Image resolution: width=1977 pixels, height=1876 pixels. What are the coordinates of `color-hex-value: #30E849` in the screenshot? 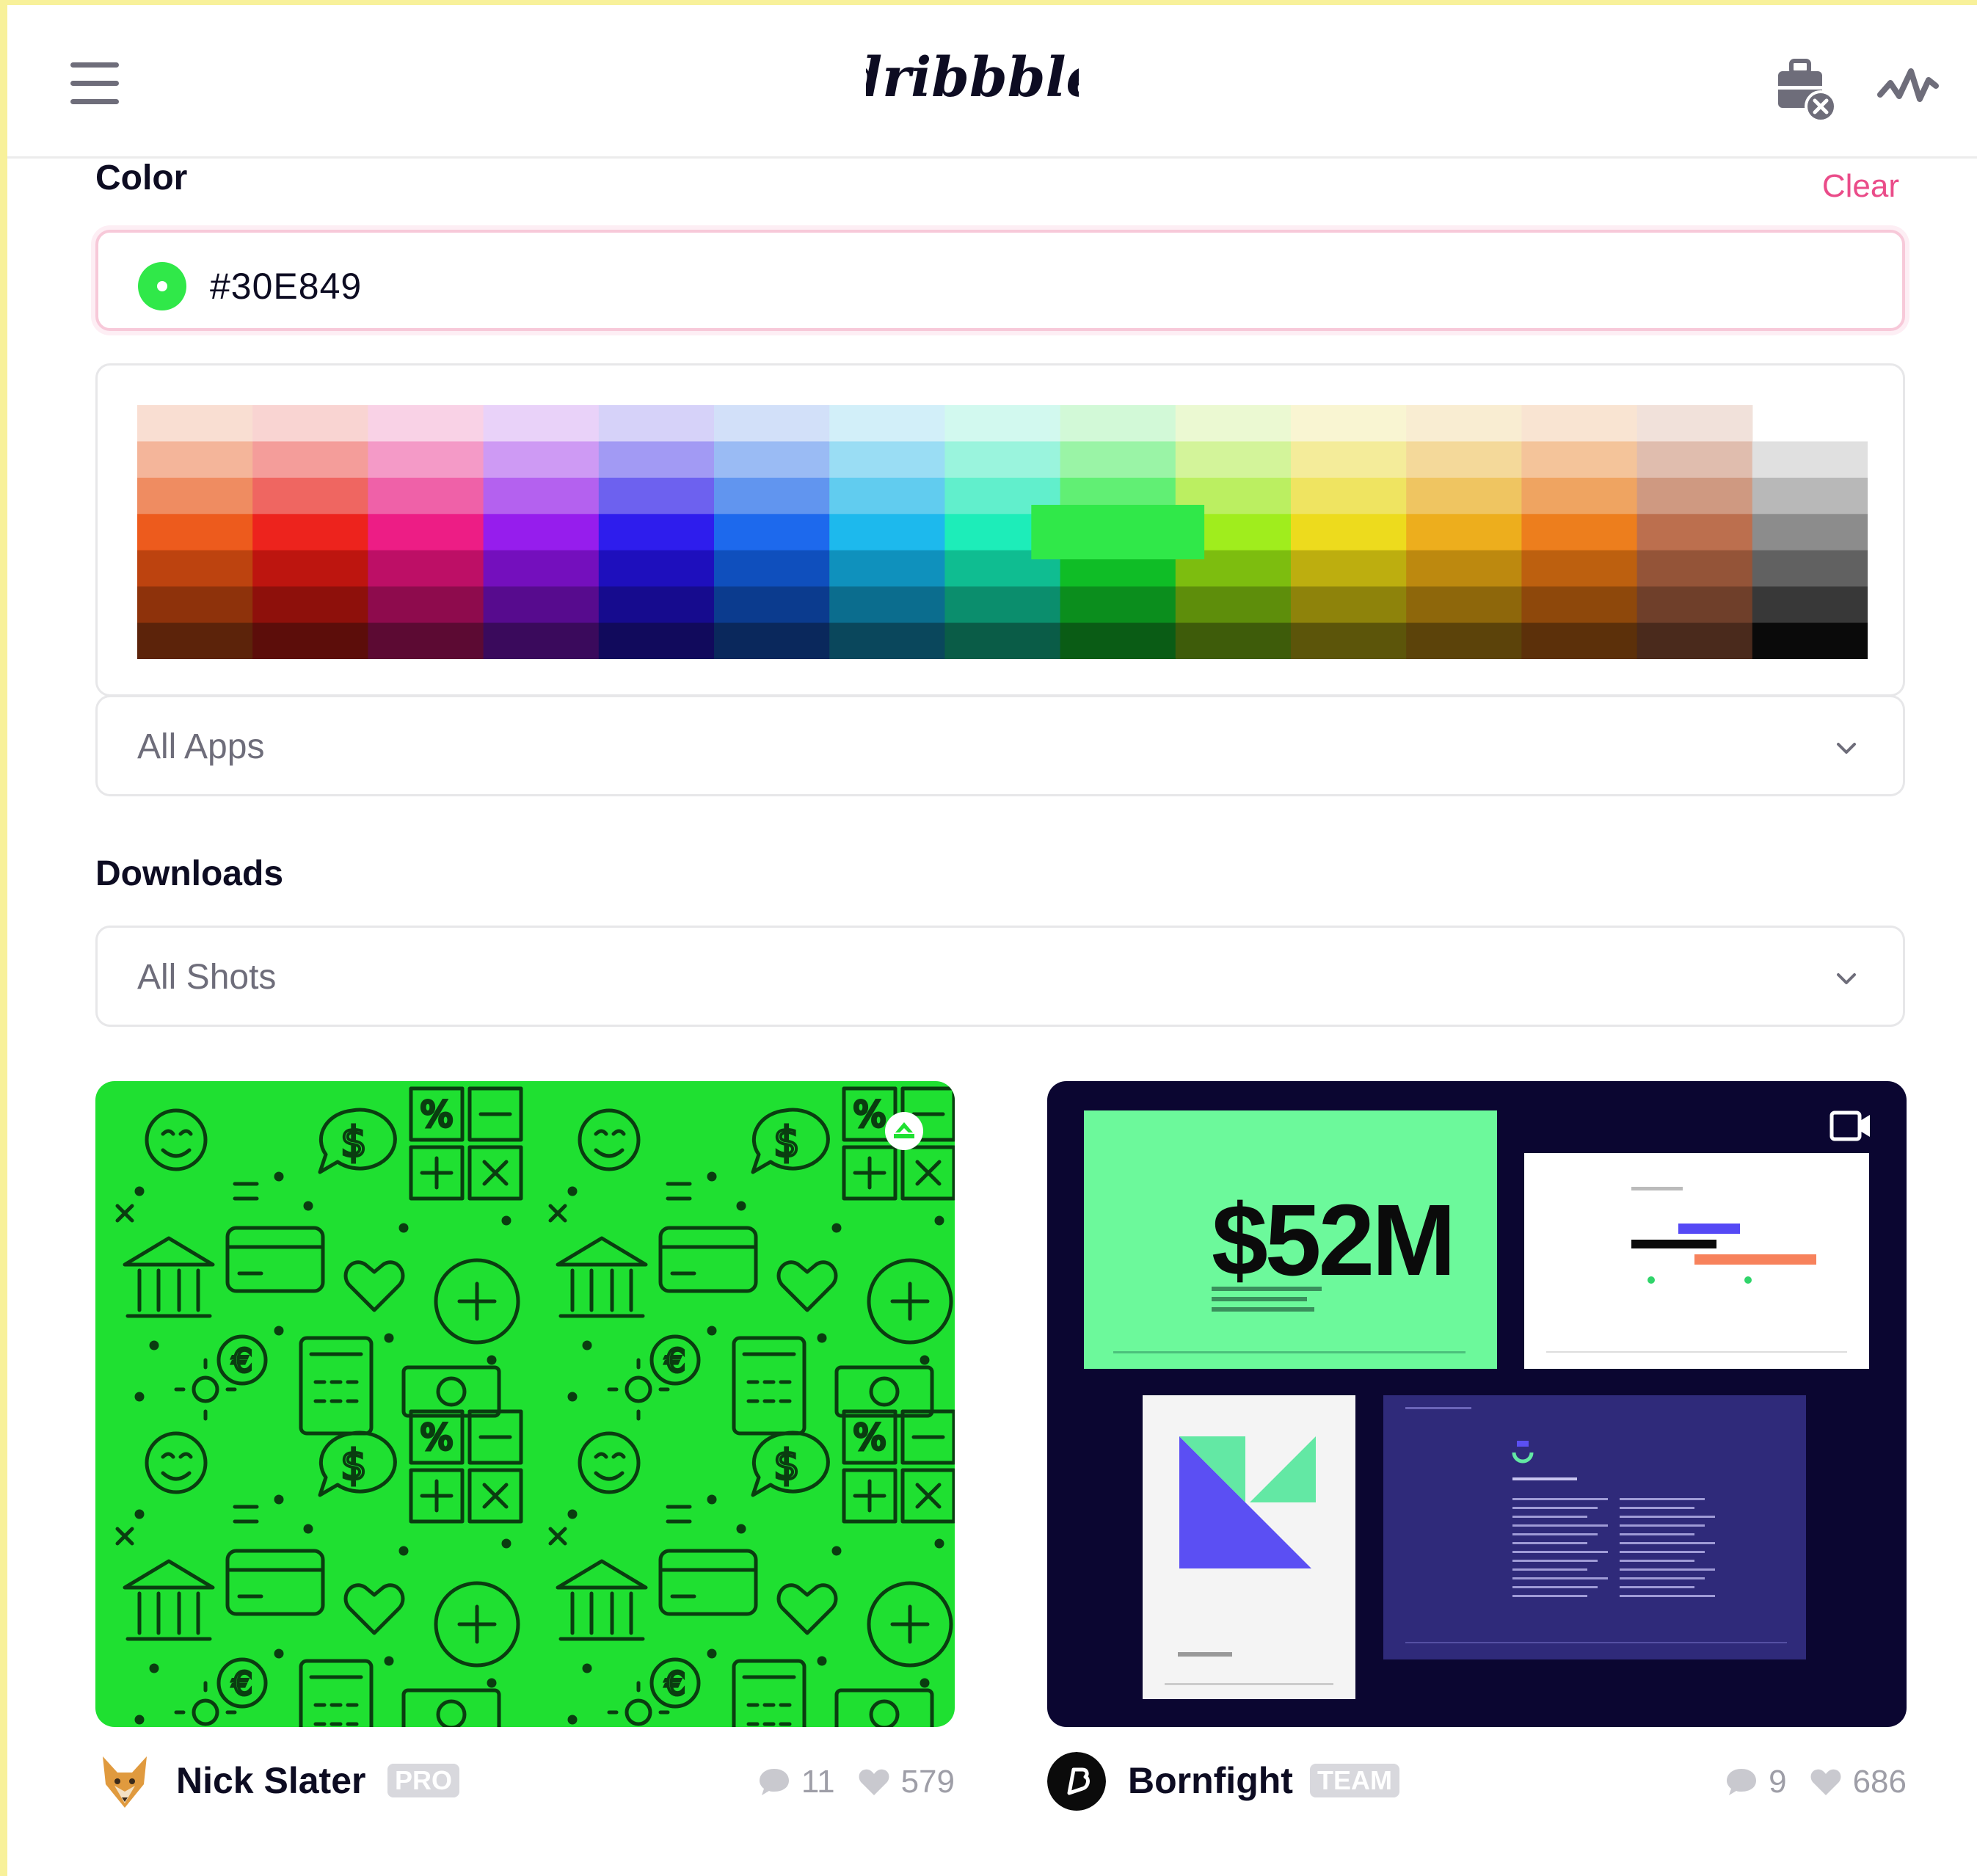 It's located at (286, 286).